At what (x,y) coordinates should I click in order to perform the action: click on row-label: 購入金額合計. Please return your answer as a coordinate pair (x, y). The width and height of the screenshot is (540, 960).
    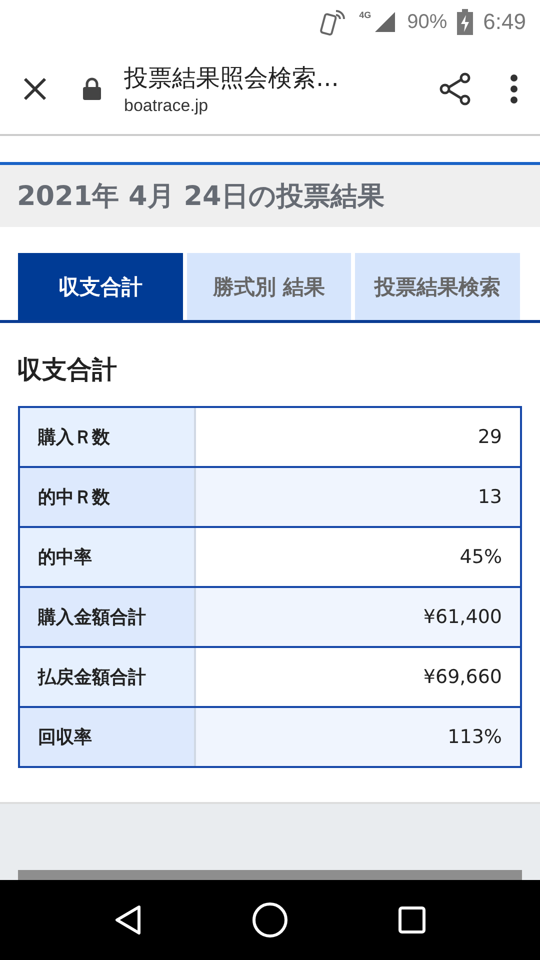
    Looking at the image, I should click on (108, 617).